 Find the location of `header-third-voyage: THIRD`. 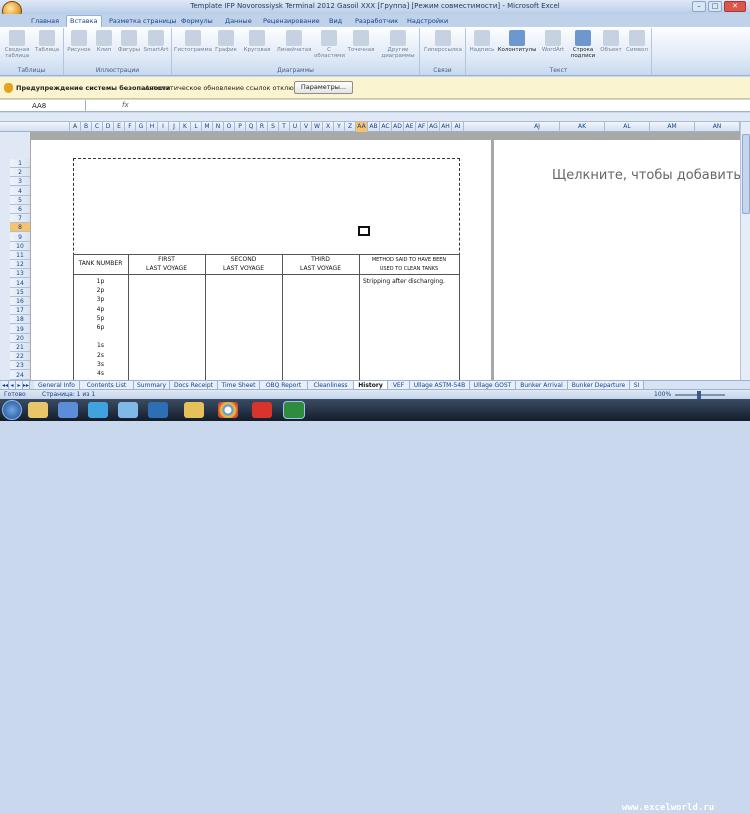

header-third-voyage: THIRD is located at coordinates (320, 260).